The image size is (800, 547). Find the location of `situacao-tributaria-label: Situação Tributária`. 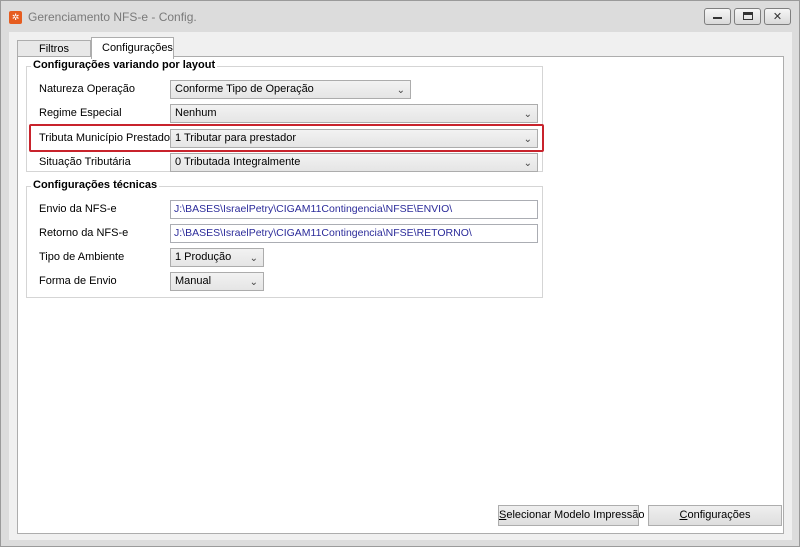

situacao-tributaria-label: Situação Tributária is located at coordinates (85, 162).